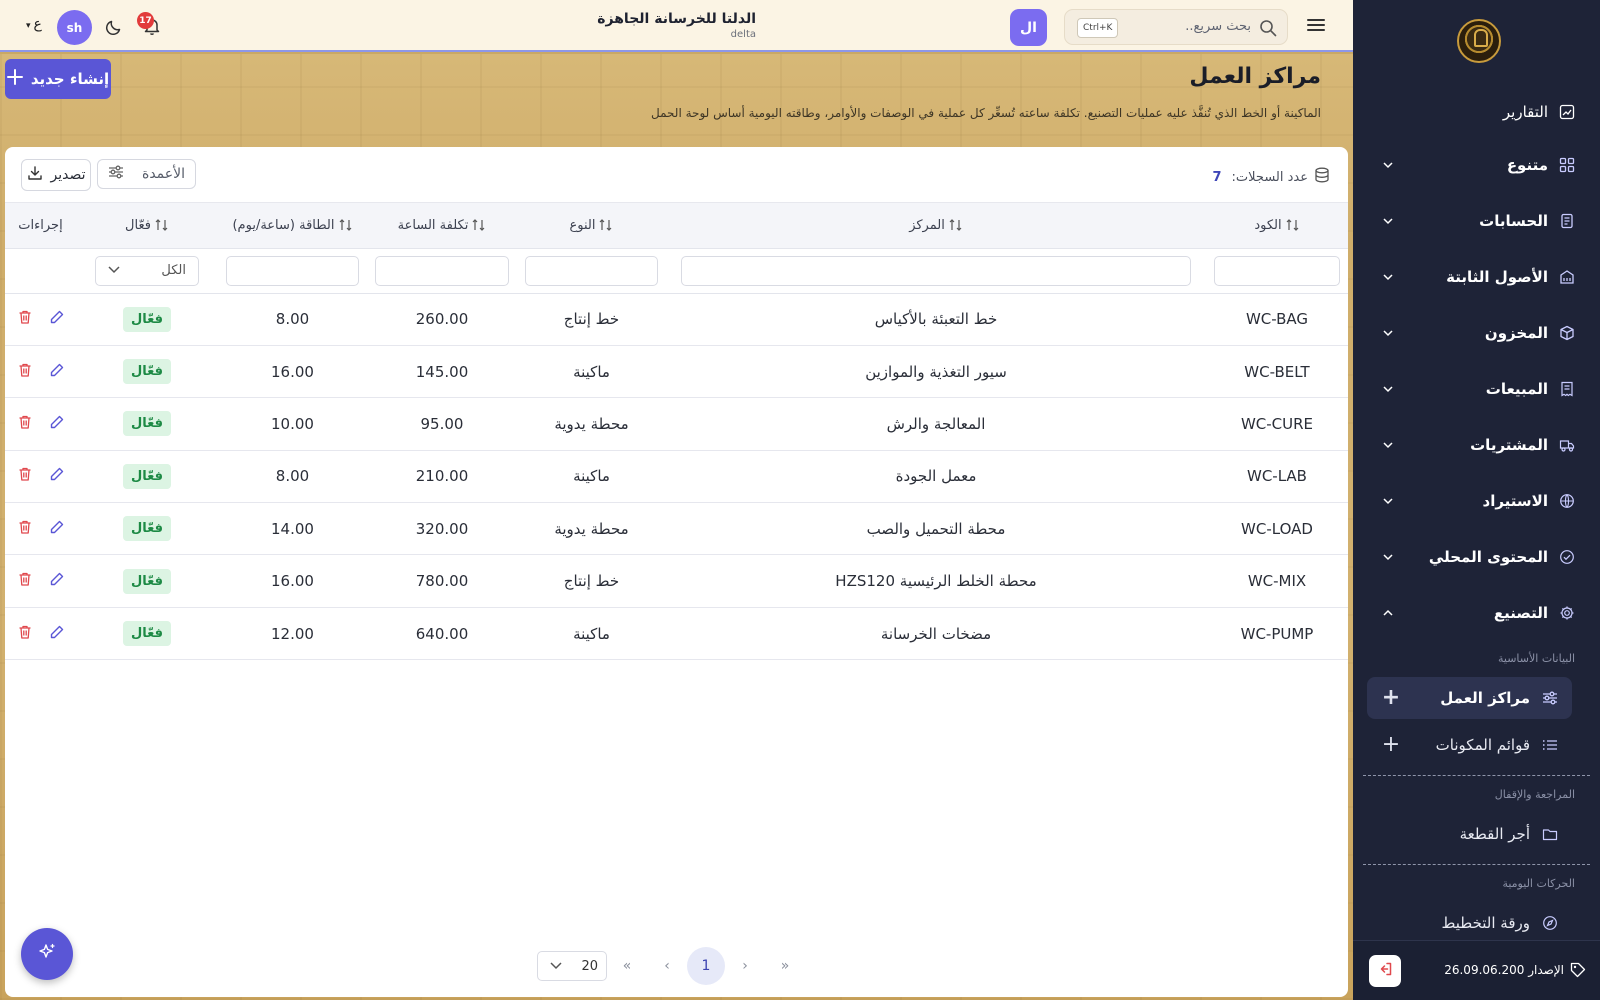 This screenshot has height=1000, width=1600. I want to click on quick-search: بحث سريع.. Ctrl+K, so click(1176, 27).